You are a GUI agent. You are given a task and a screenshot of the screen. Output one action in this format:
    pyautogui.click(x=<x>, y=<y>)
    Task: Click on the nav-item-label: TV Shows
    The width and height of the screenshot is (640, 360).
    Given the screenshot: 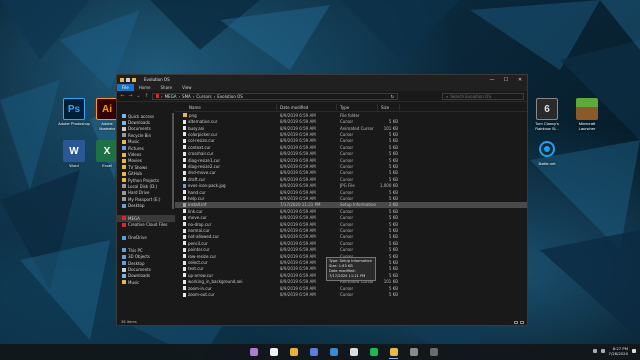 What is the action you would take?
    pyautogui.click(x=138, y=167)
    